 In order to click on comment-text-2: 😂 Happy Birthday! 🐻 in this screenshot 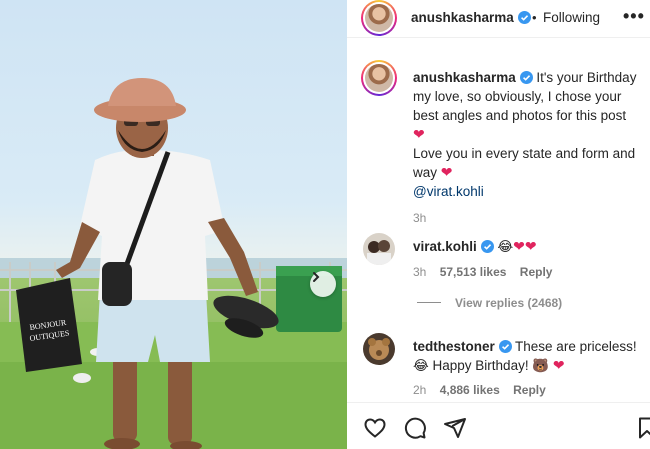, I will do `click(481, 365)`.